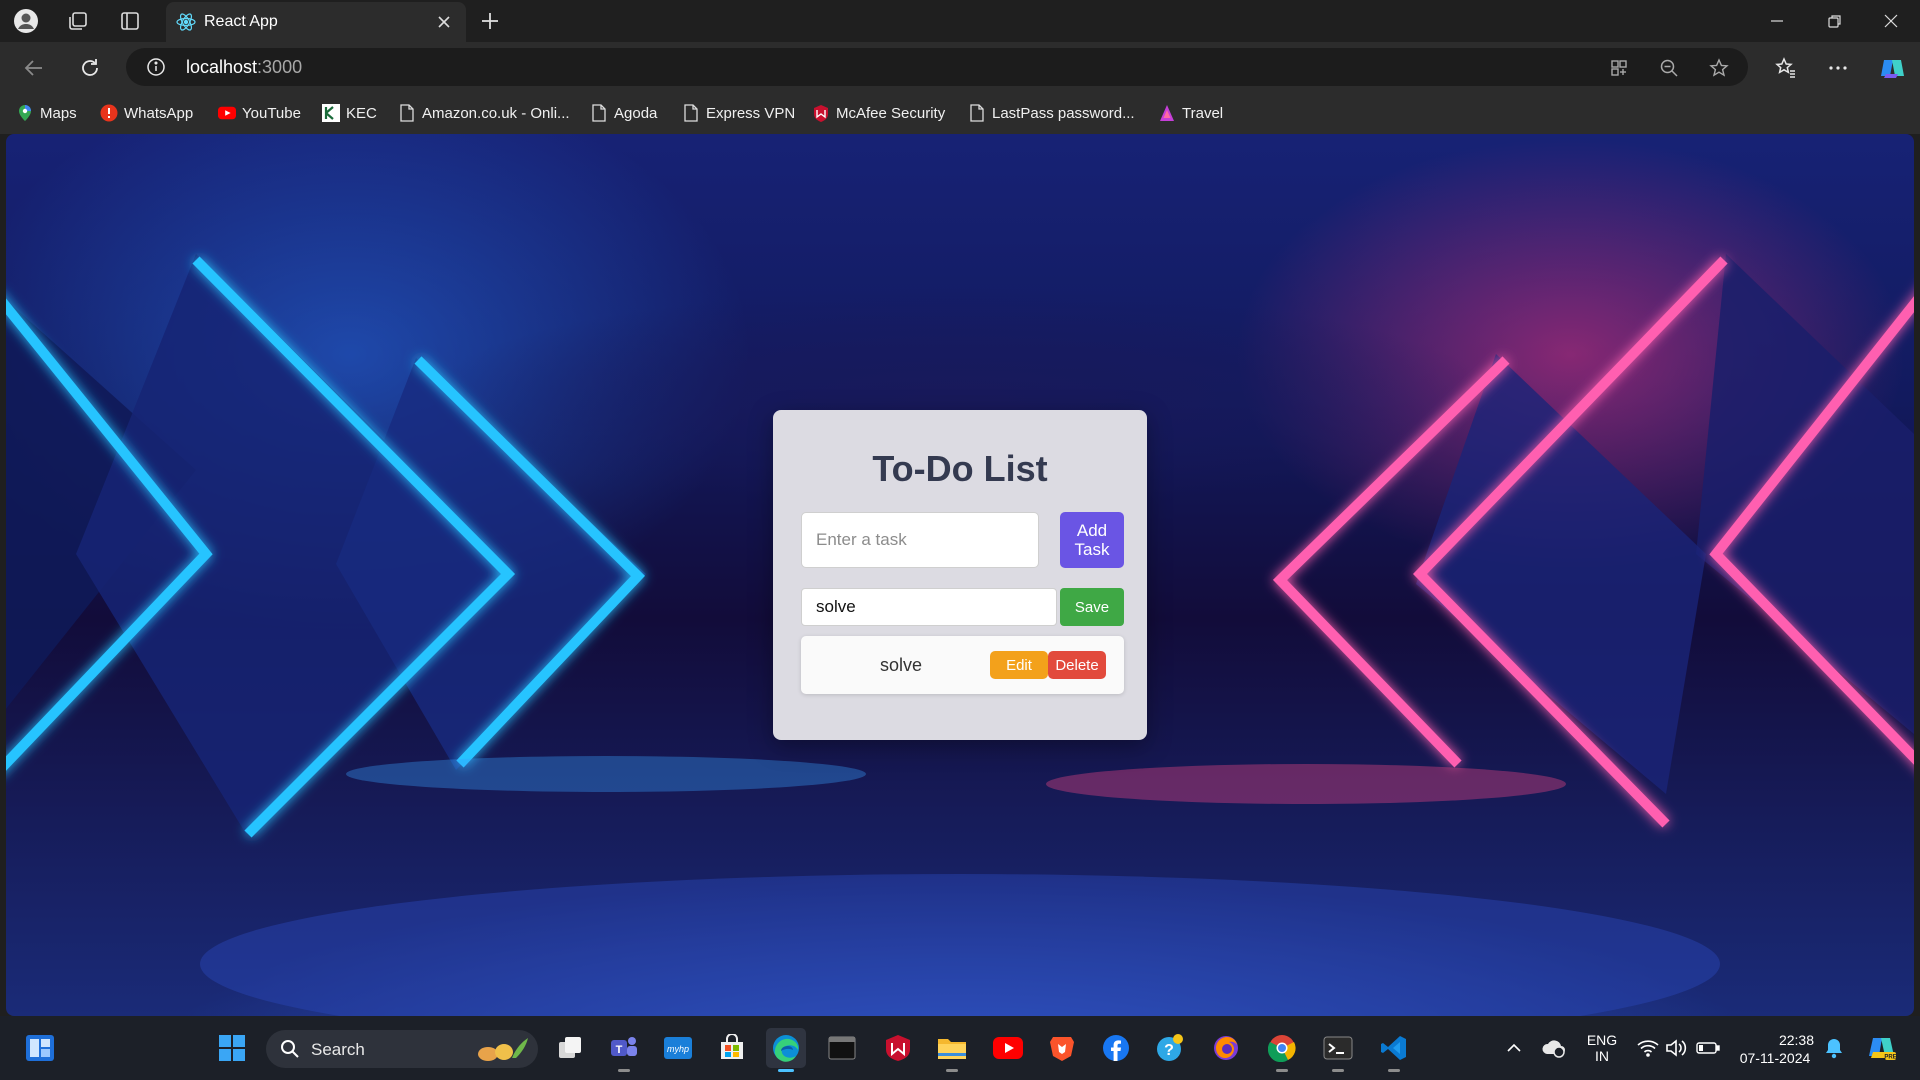  Describe the element at coordinates (929, 607) in the screenshot. I see `edit-task-input` at that location.